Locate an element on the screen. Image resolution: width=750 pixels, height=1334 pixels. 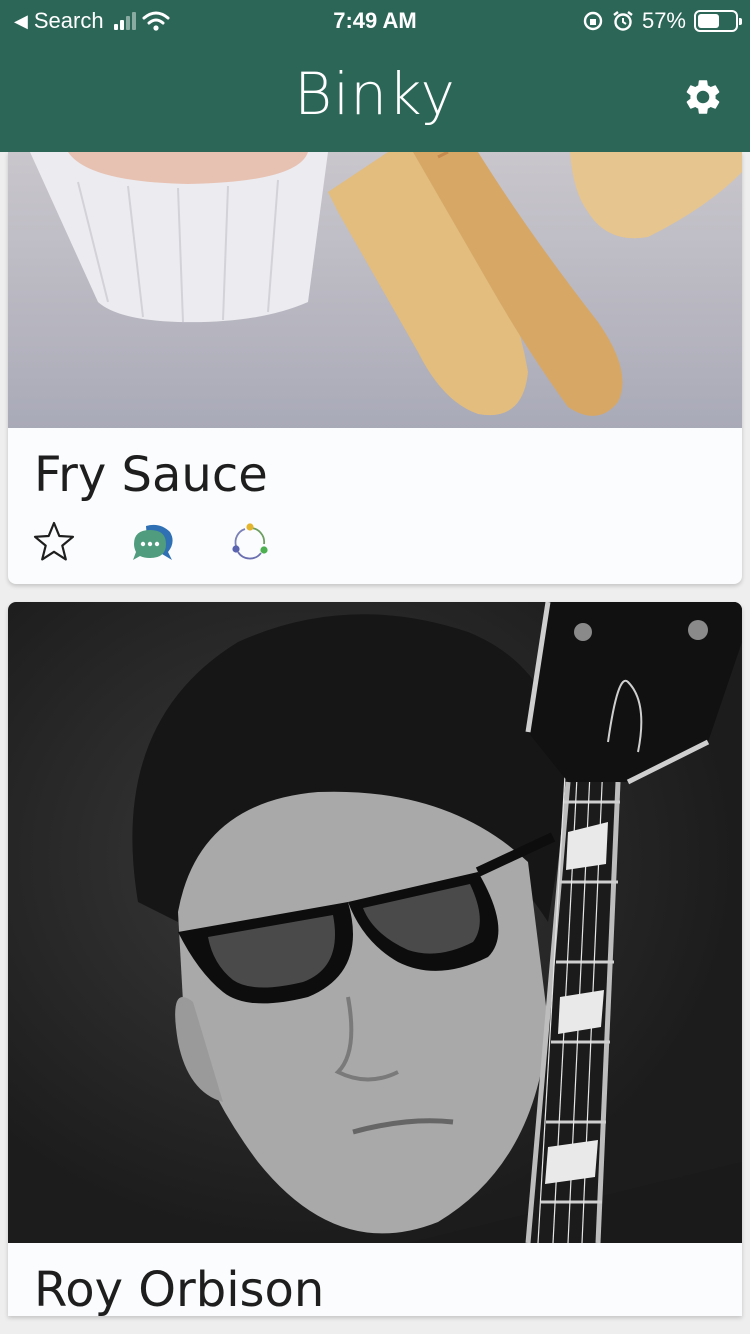
status-bar: ◀ Search 7:49 AM 57% is located at coordinates (375, 21).